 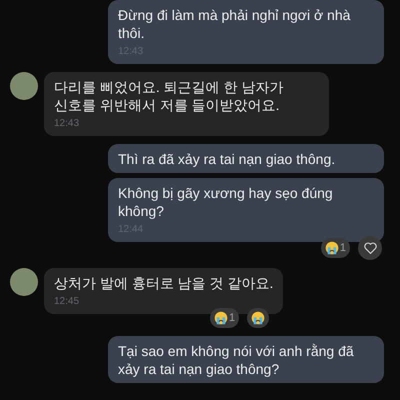 I want to click on message-time: 12:43, so click(x=67, y=124).